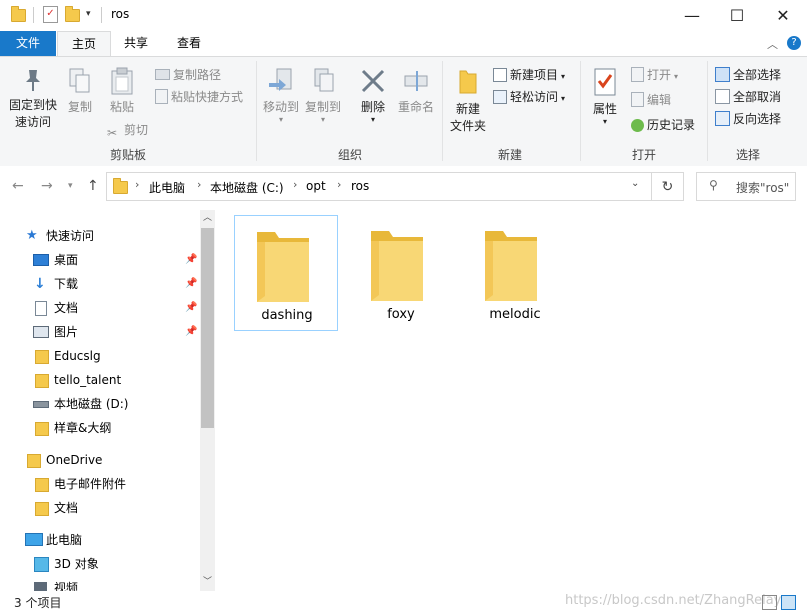 The height and width of the screenshot is (614, 807). What do you see at coordinates (18, 186) in the screenshot?
I see `back-button: ←` at bounding box center [18, 186].